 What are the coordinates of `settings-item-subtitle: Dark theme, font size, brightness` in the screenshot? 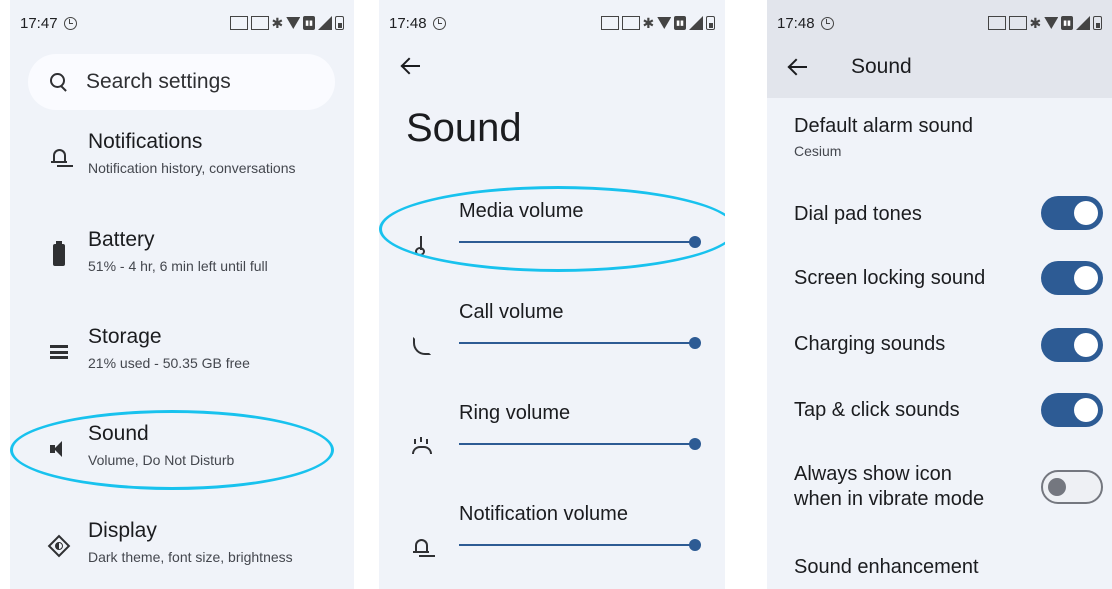 It's located at (190, 557).